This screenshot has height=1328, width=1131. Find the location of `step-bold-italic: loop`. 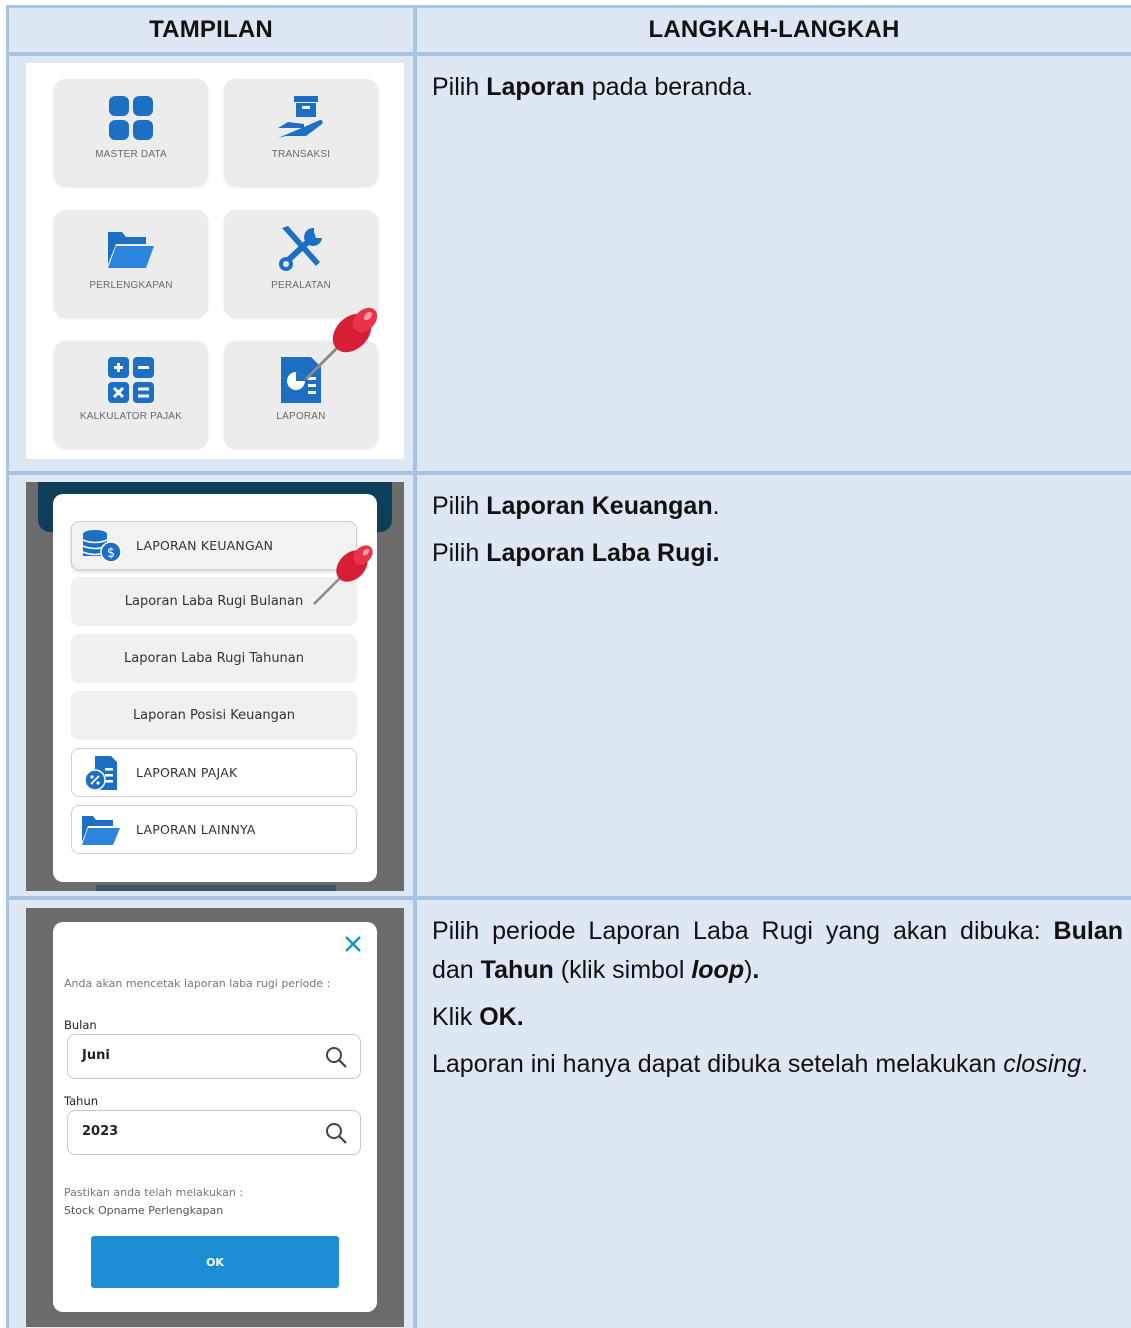

step-bold-italic: loop is located at coordinates (718, 970).